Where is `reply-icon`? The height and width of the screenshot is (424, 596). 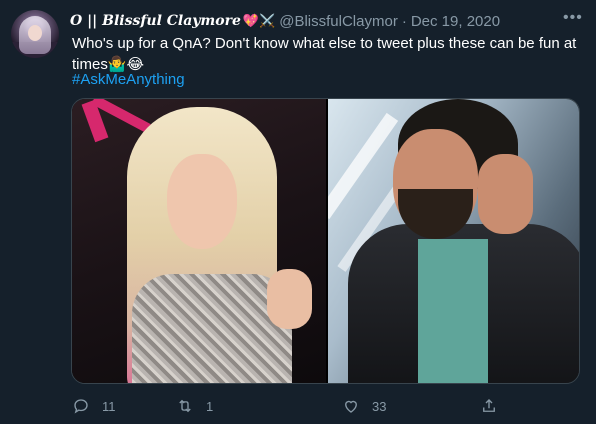 reply-icon is located at coordinates (81, 406).